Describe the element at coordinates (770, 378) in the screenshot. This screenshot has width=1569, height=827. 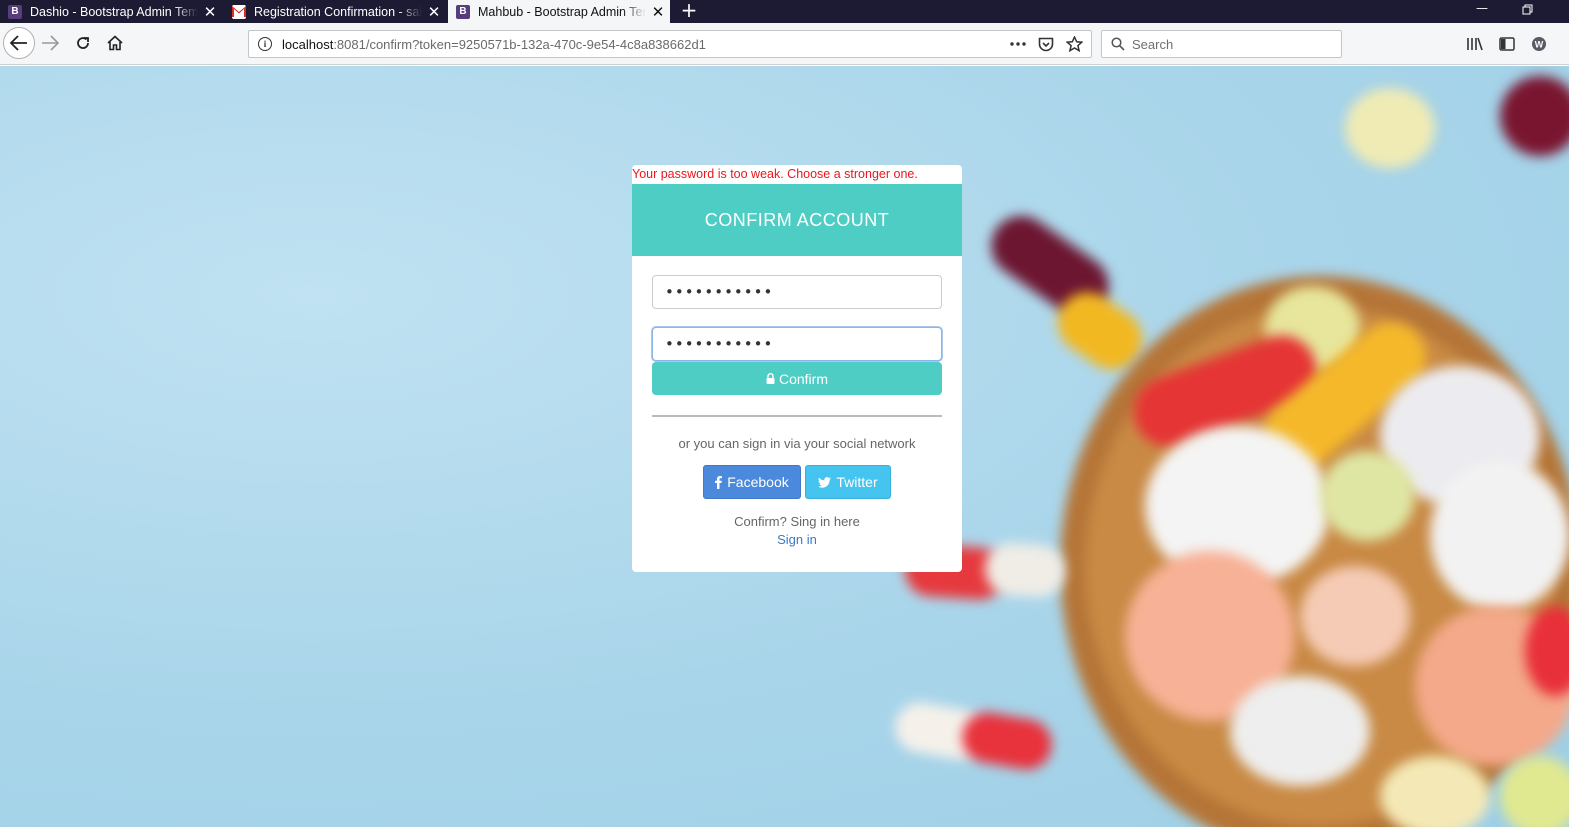
I see `lock-icon` at that location.